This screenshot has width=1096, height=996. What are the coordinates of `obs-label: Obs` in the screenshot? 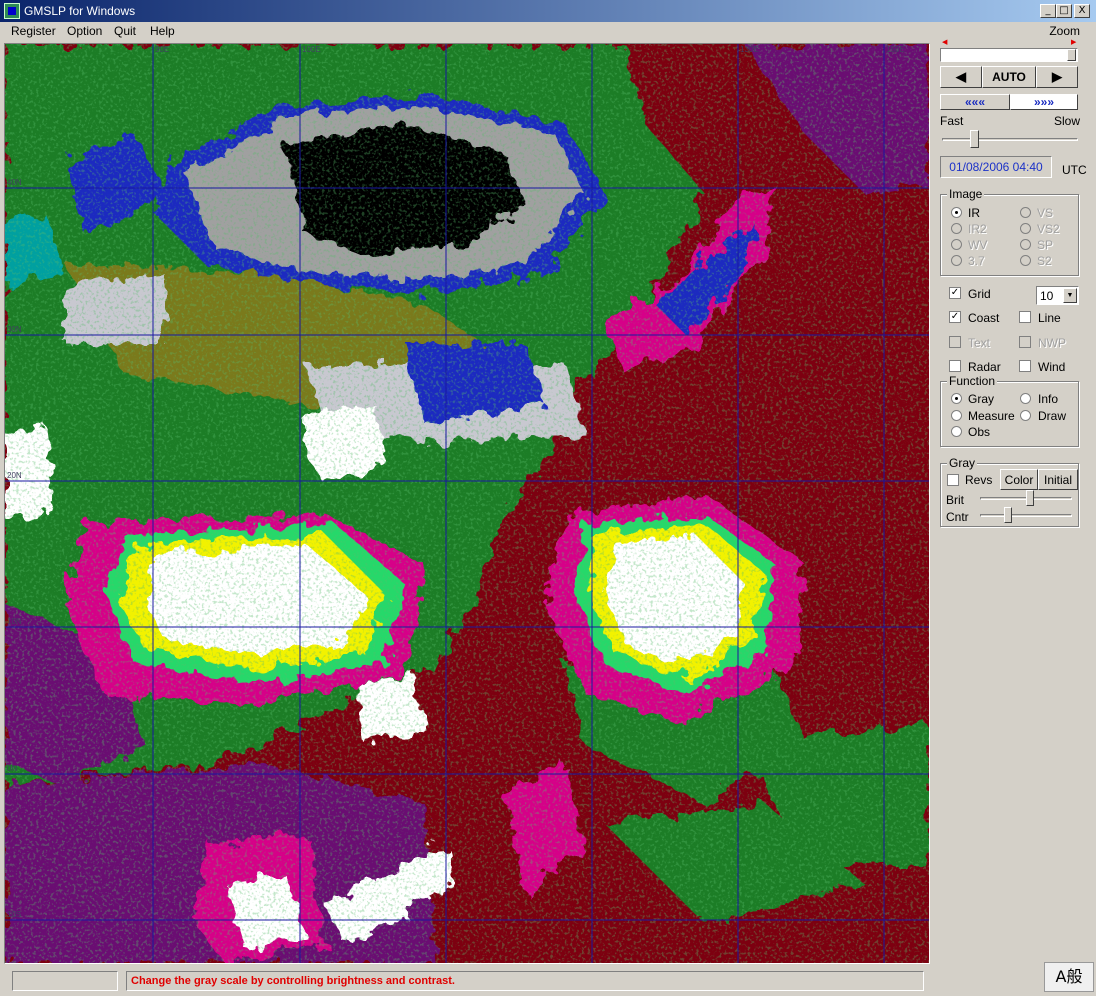 It's located at (979, 432).